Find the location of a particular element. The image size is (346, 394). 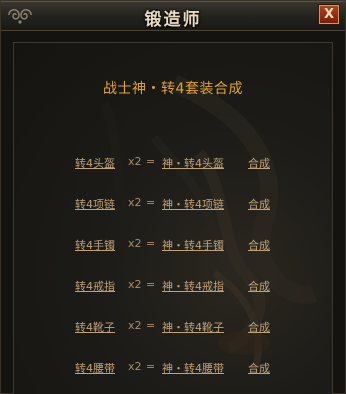

result-link: 神・转4手镯 is located at coordinates (193, 245).